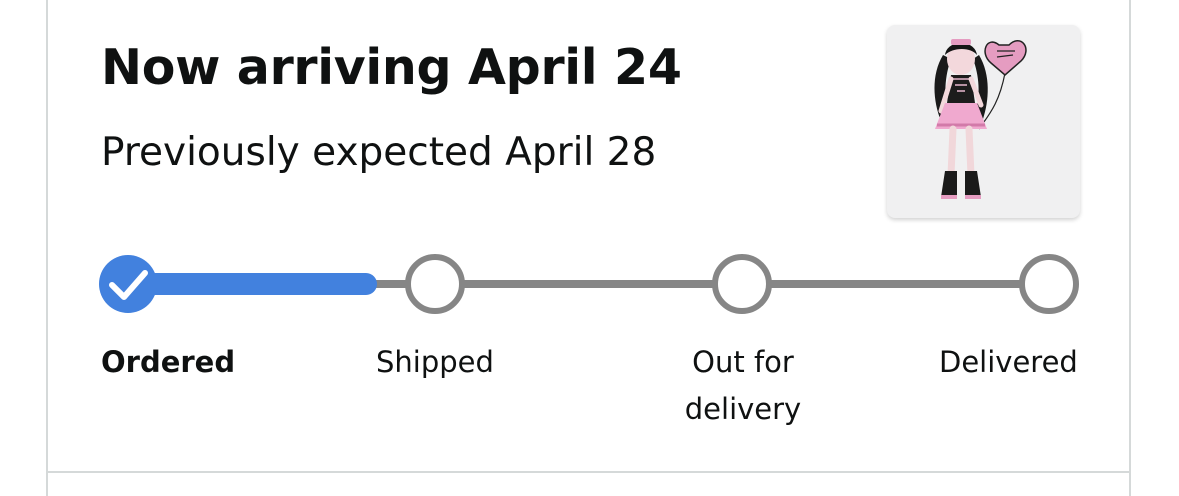 The image size is (1179, 496). Describe the element at coordinates (743, 385) in the screenshot. I see `step-label-out-for-delivery: Out for delivery` at that location.